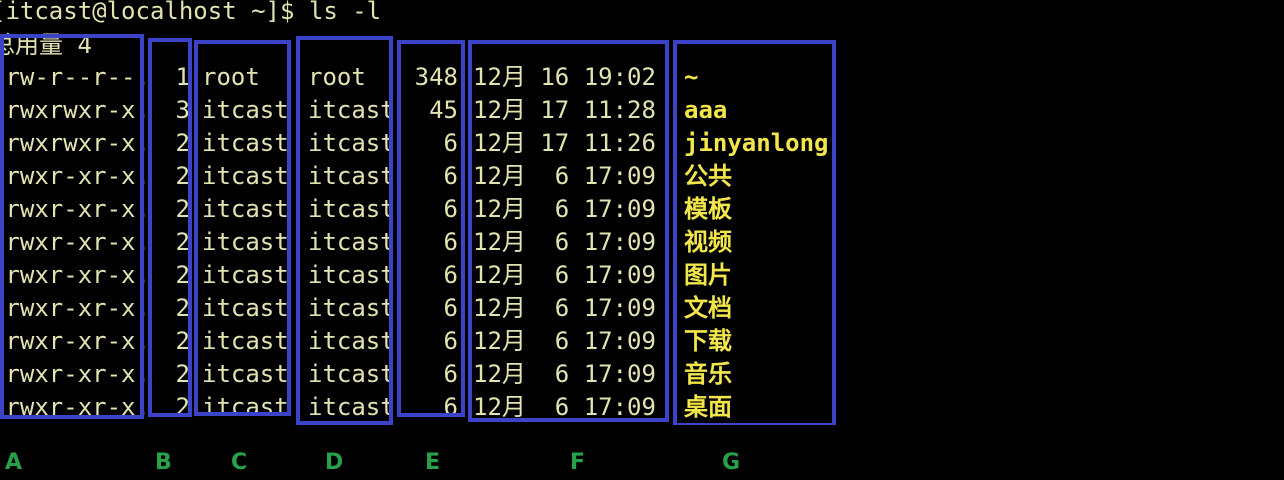 The width and height of the screenshot is (1284, 480). What do you see at coordinates (564, 77) in the screenshot?
I see `row-date: 12月 16 19:02` at bounding box center [564, 77].